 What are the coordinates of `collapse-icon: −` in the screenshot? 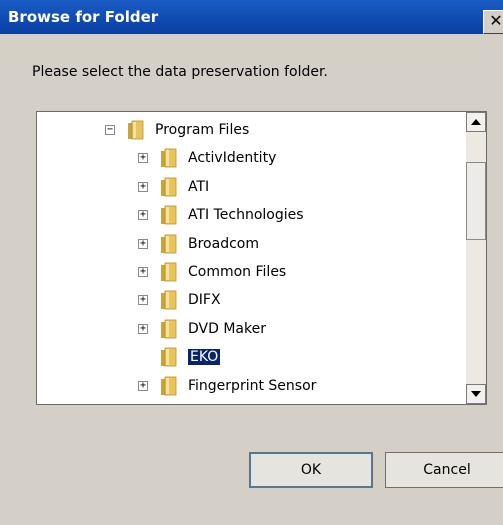 It's located at (110, 130).